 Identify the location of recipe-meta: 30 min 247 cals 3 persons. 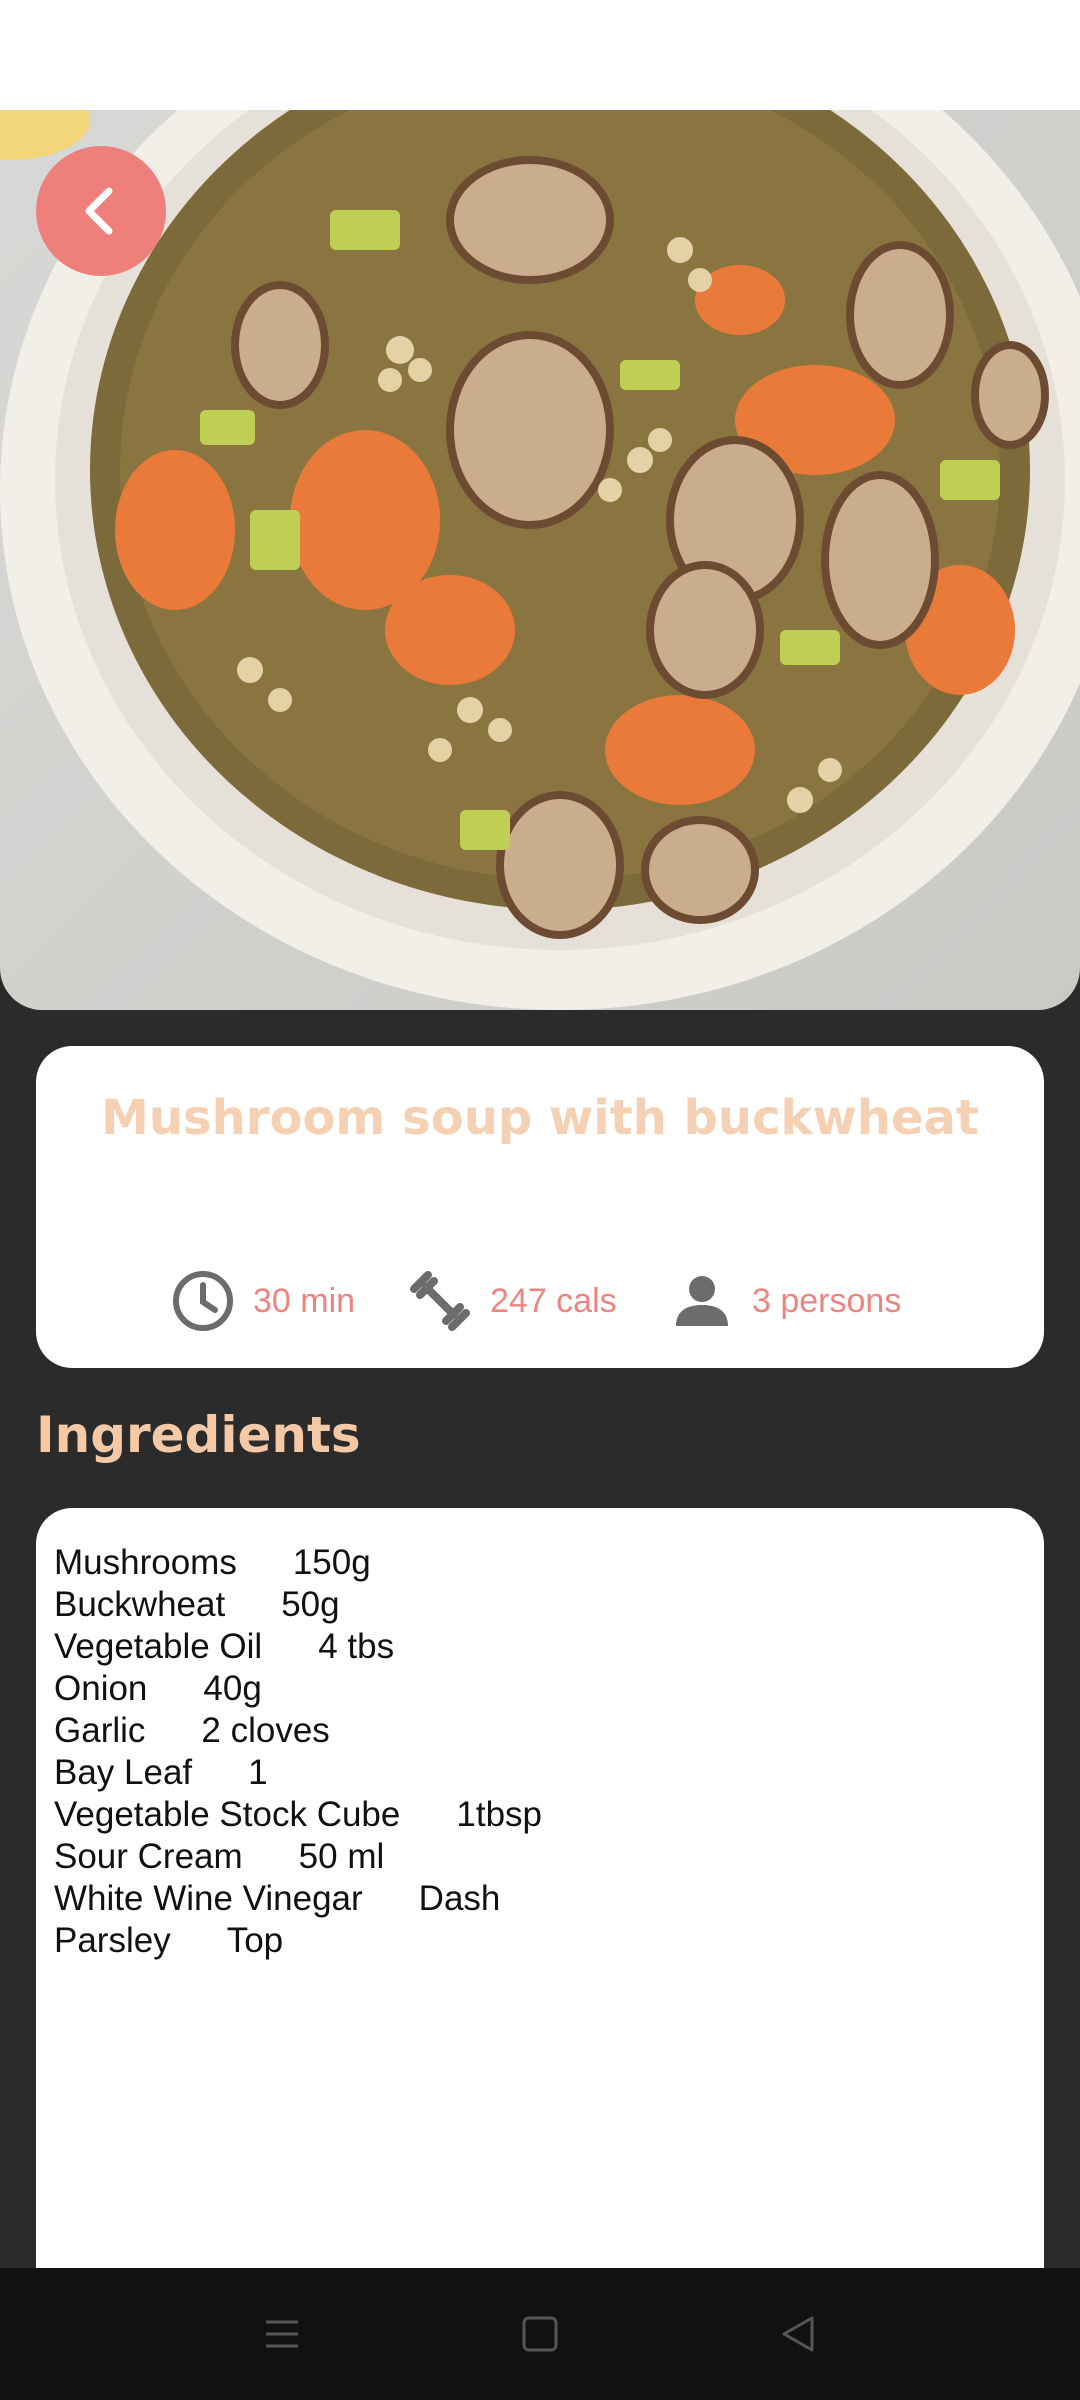
(540, 1301).